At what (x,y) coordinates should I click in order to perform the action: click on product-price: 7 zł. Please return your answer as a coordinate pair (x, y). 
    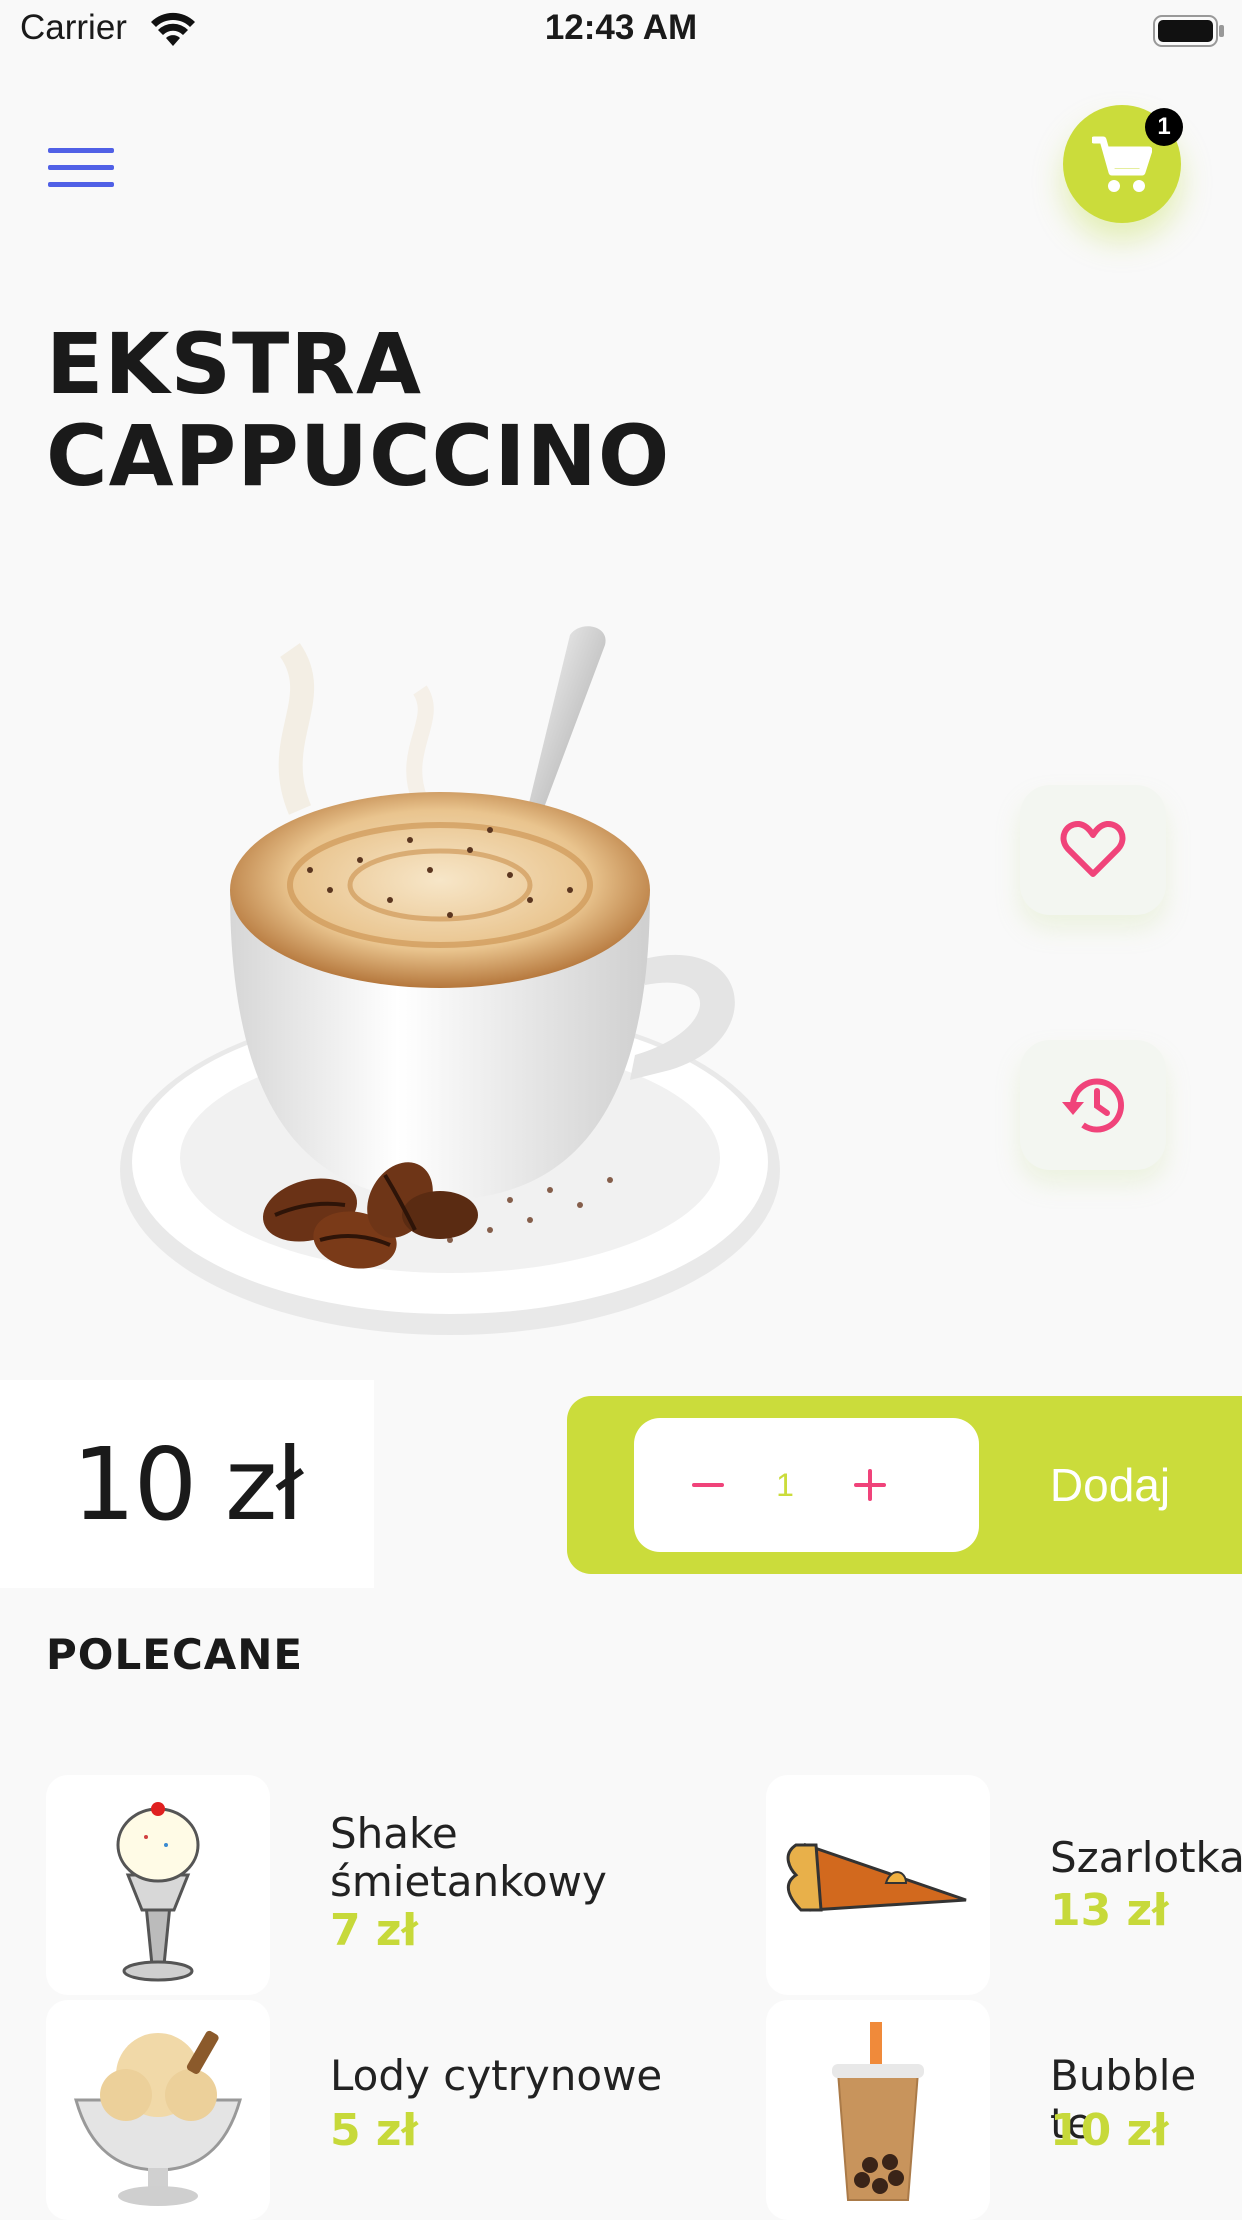
    Looking at the image, I should click on (374, 1930).